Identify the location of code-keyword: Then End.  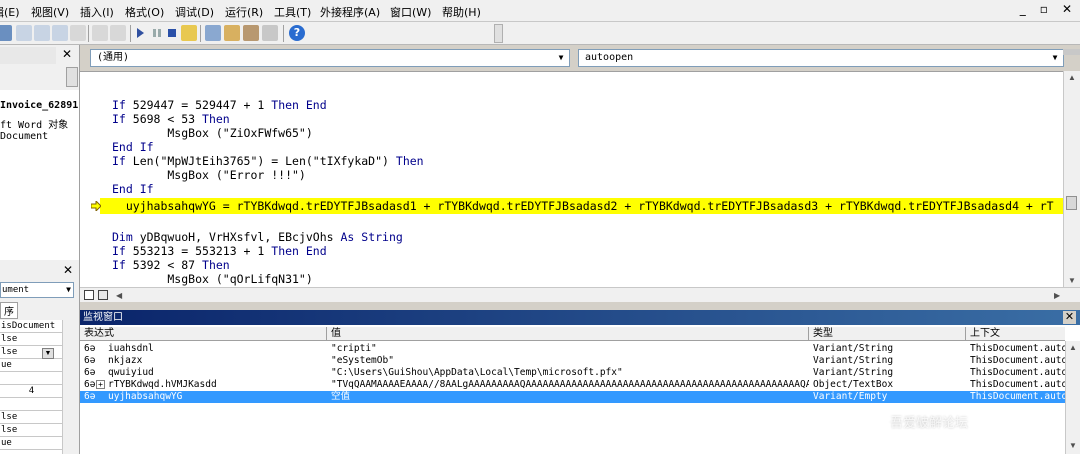
(299, 251).